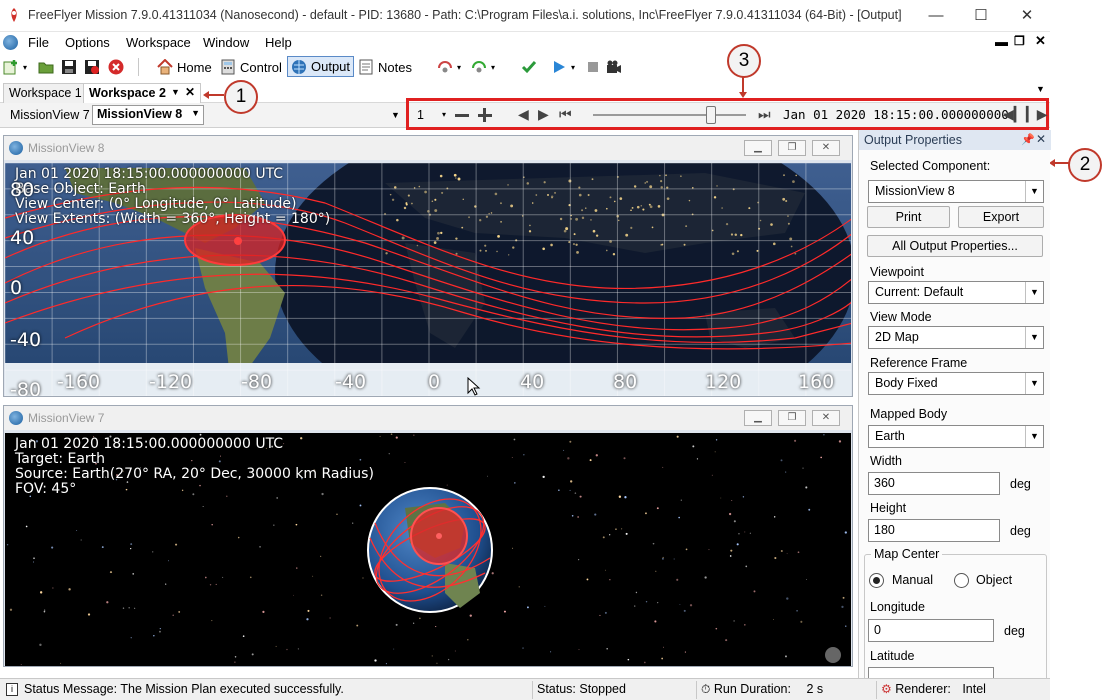 The image size is (1105, 700). I want to click on height-input: 180, so click(934, 530).